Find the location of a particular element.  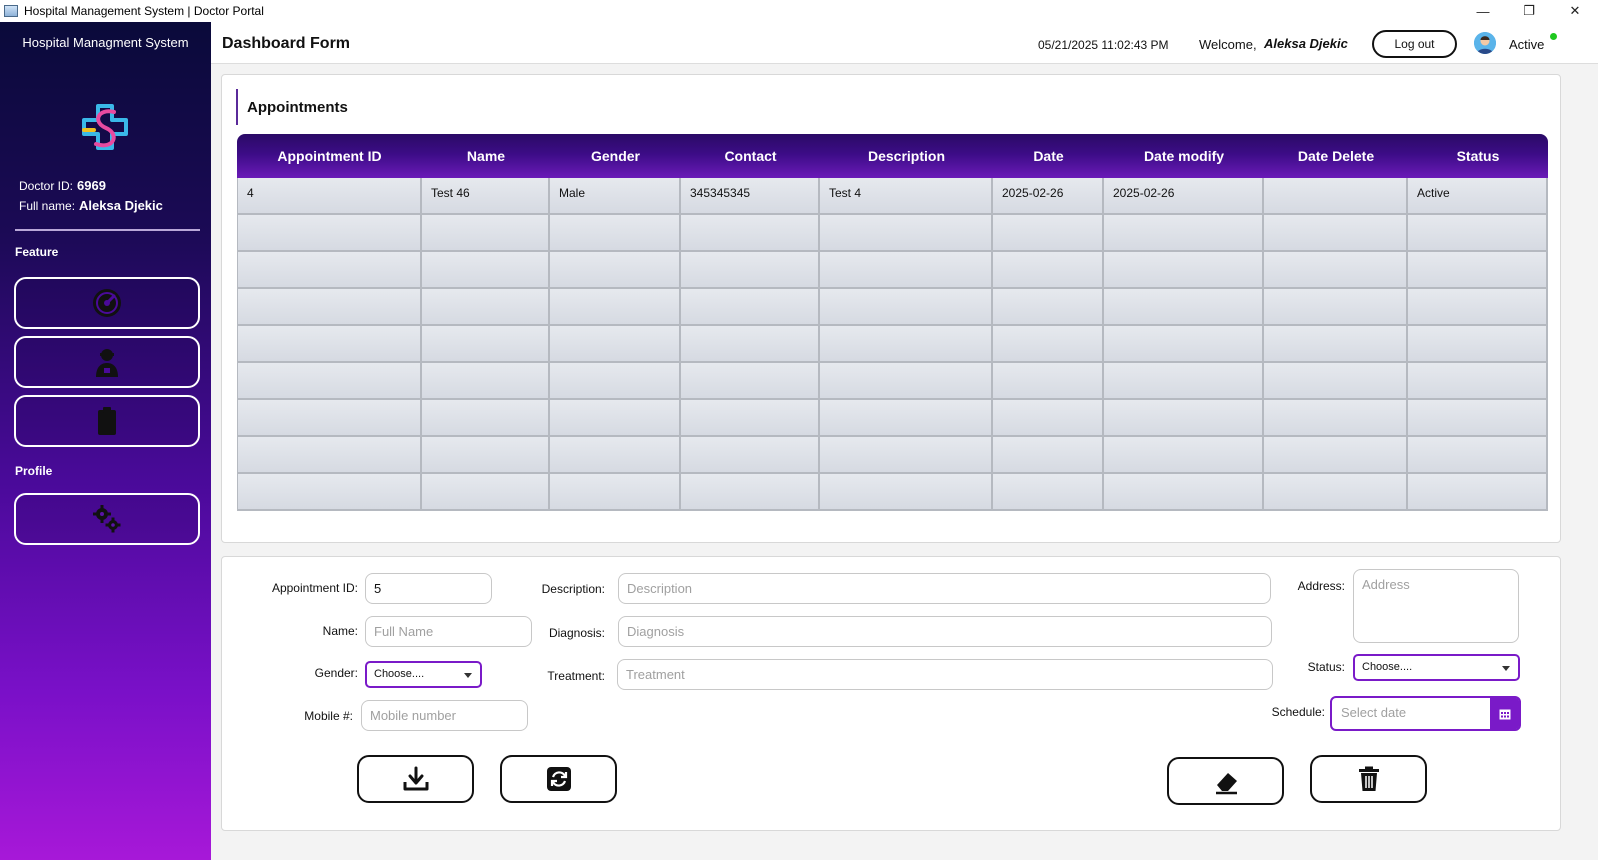

treatment-label: Treatment: is located at coordinates (576, 676).